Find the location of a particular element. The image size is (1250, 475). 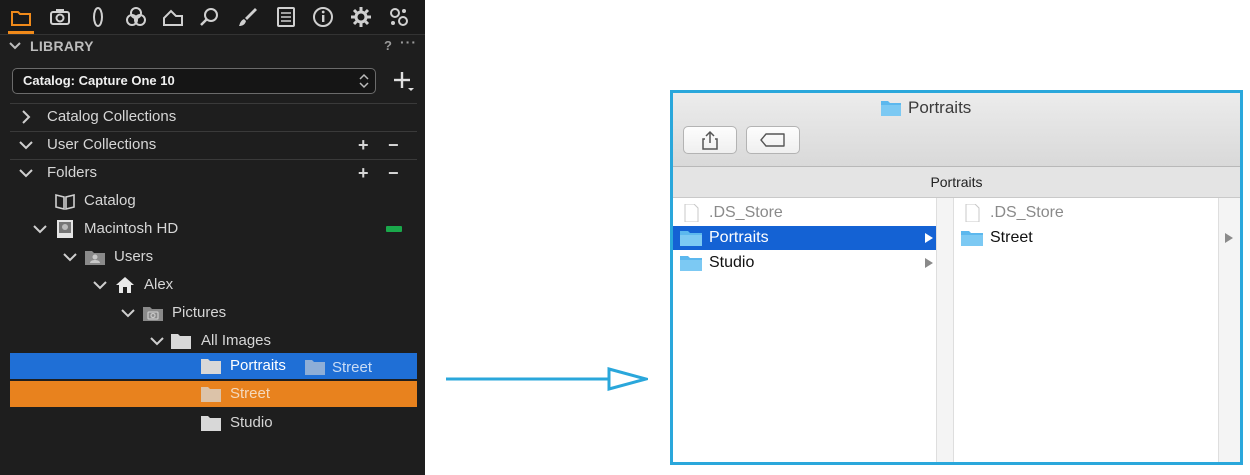

tree-item-macintosh-hd: Macintosh HD is located at coordinates (213, 229).